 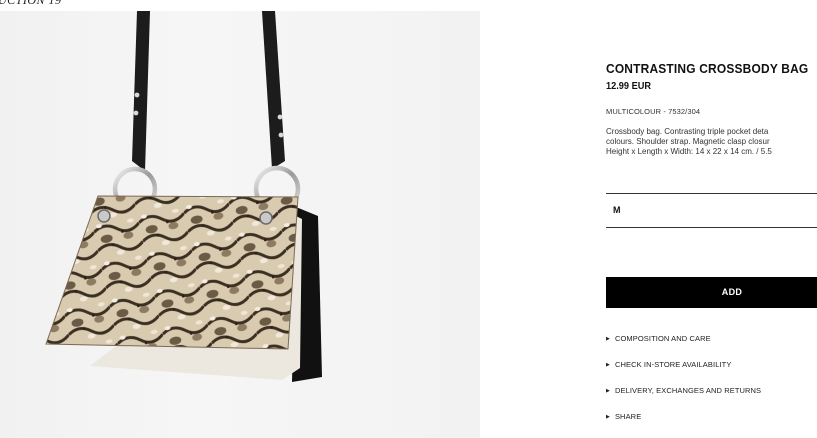 What do you see at coordinates (629, 86) in the screenshot?
I see `product-price: 12.99 EUR` at bounding box center [629, 86].